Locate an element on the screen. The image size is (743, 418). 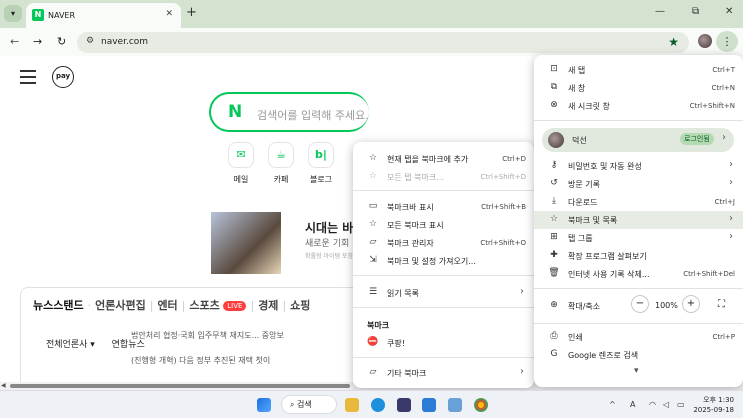
close-window-button: ✕ is located at coordinates (729, 11).